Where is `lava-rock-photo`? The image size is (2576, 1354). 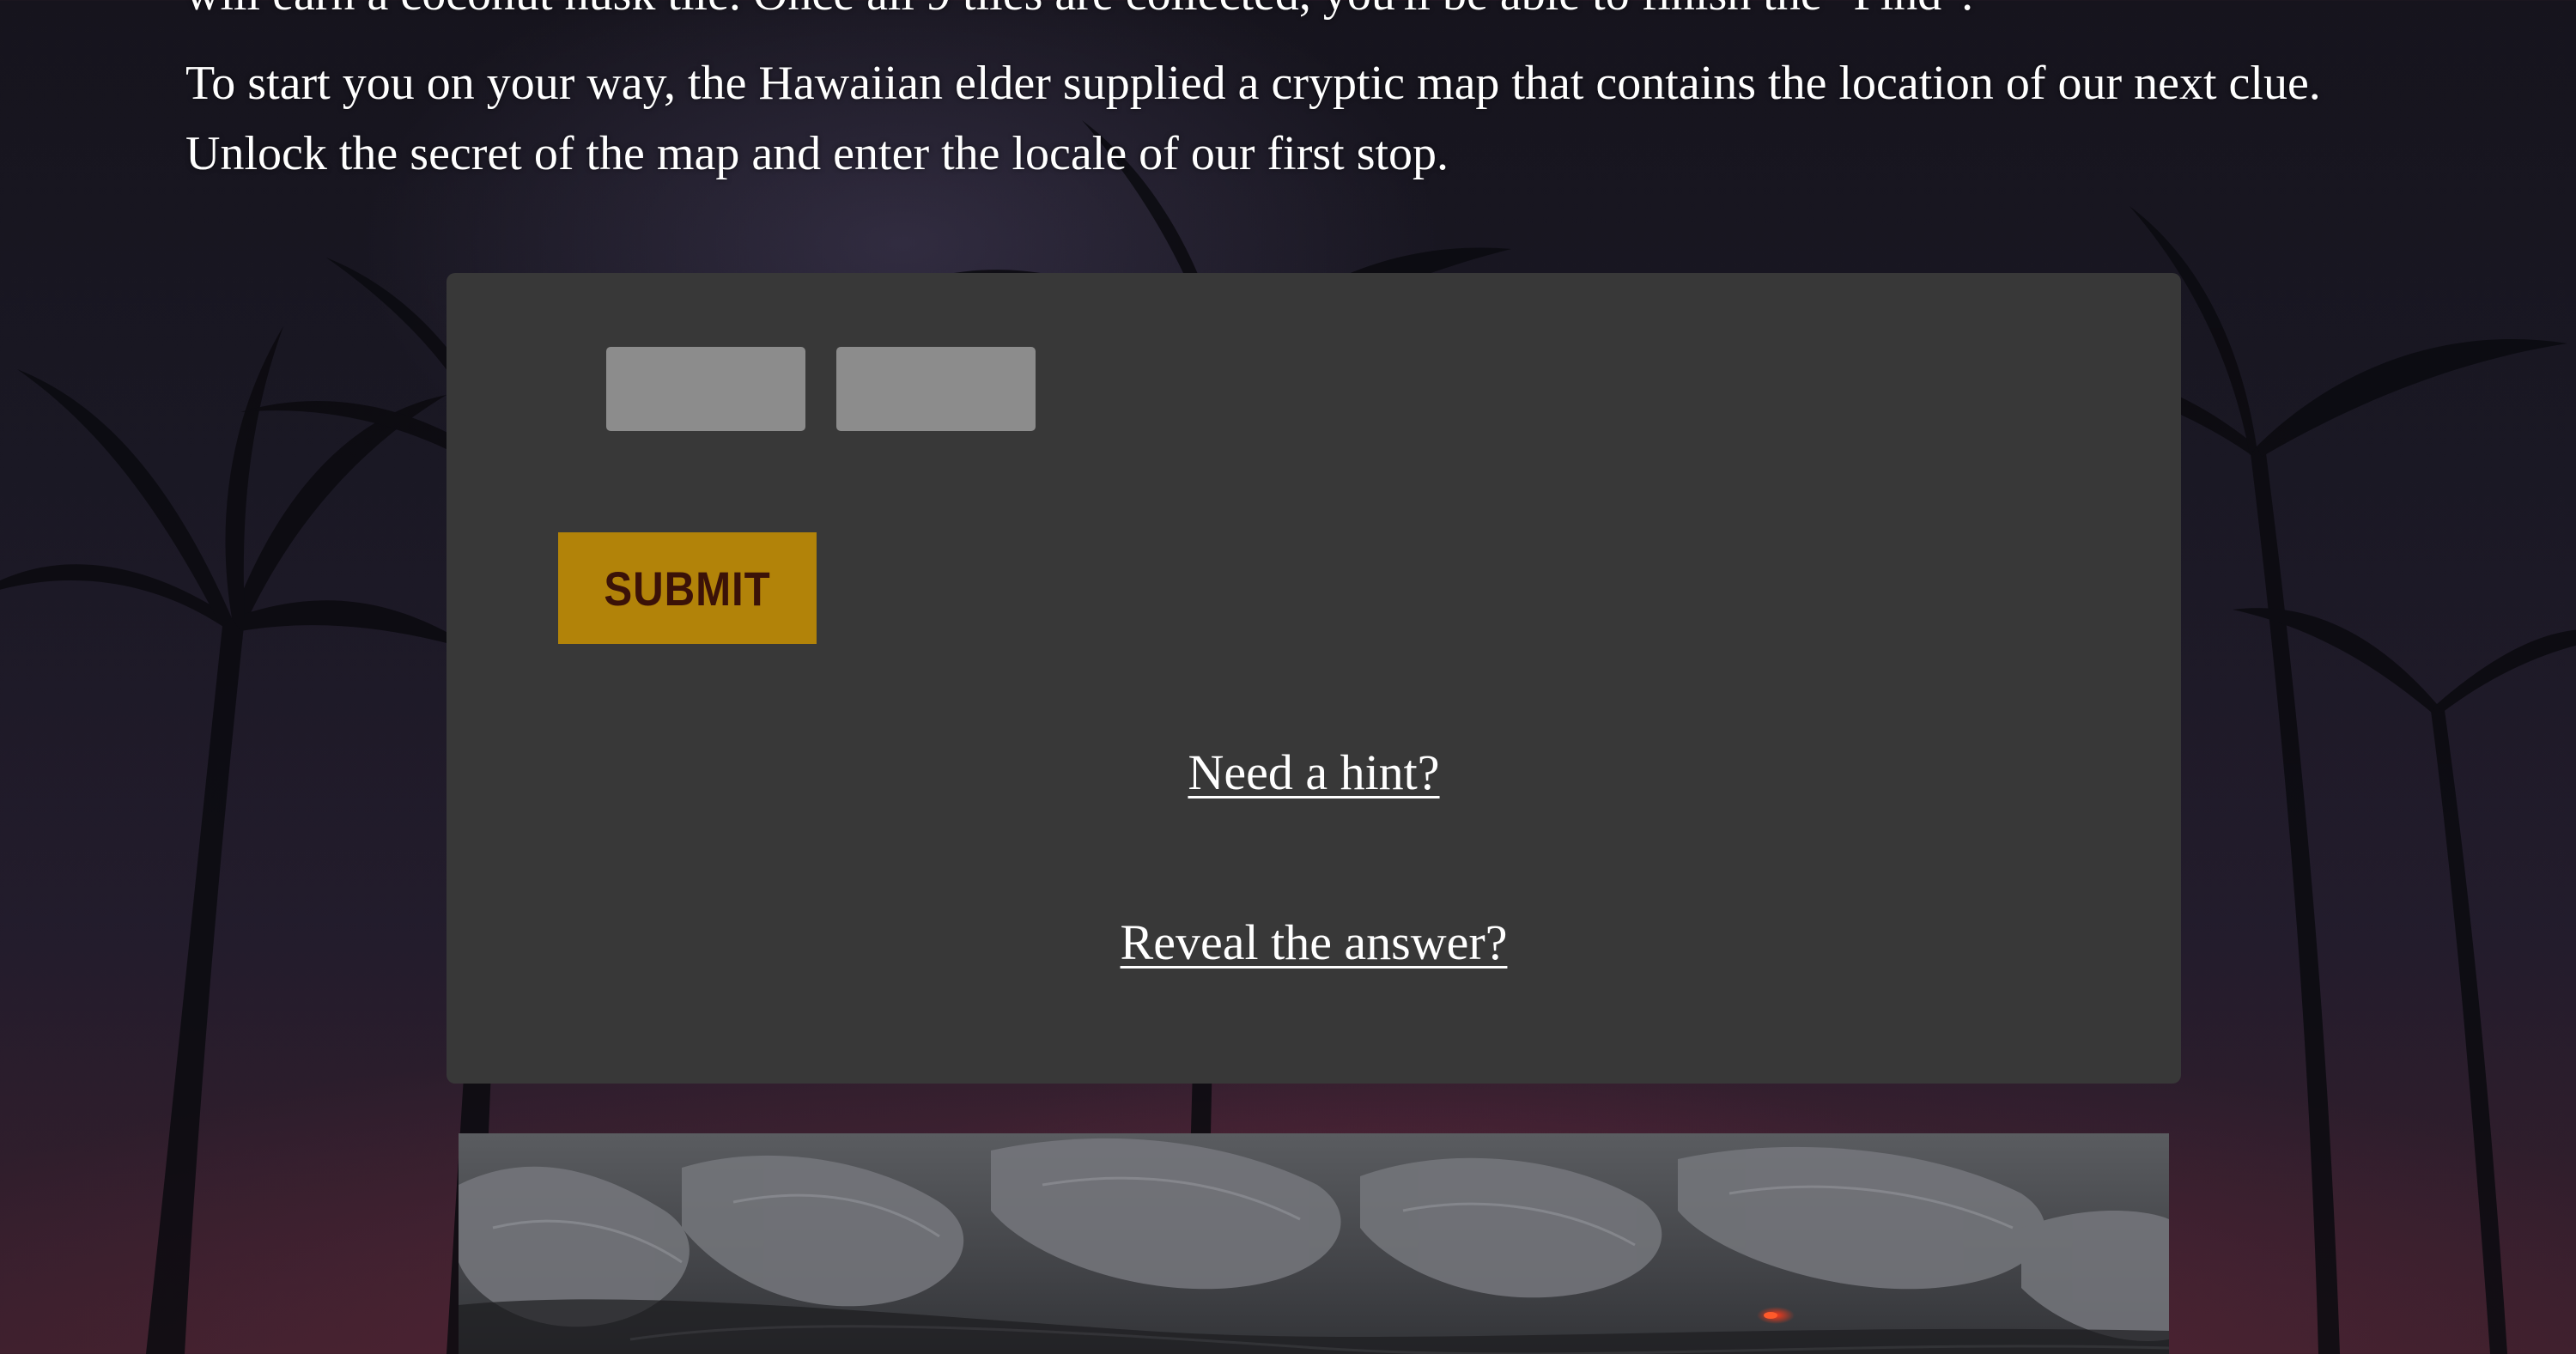
lava-rock-photo is located at coordinates (1314, 1243).